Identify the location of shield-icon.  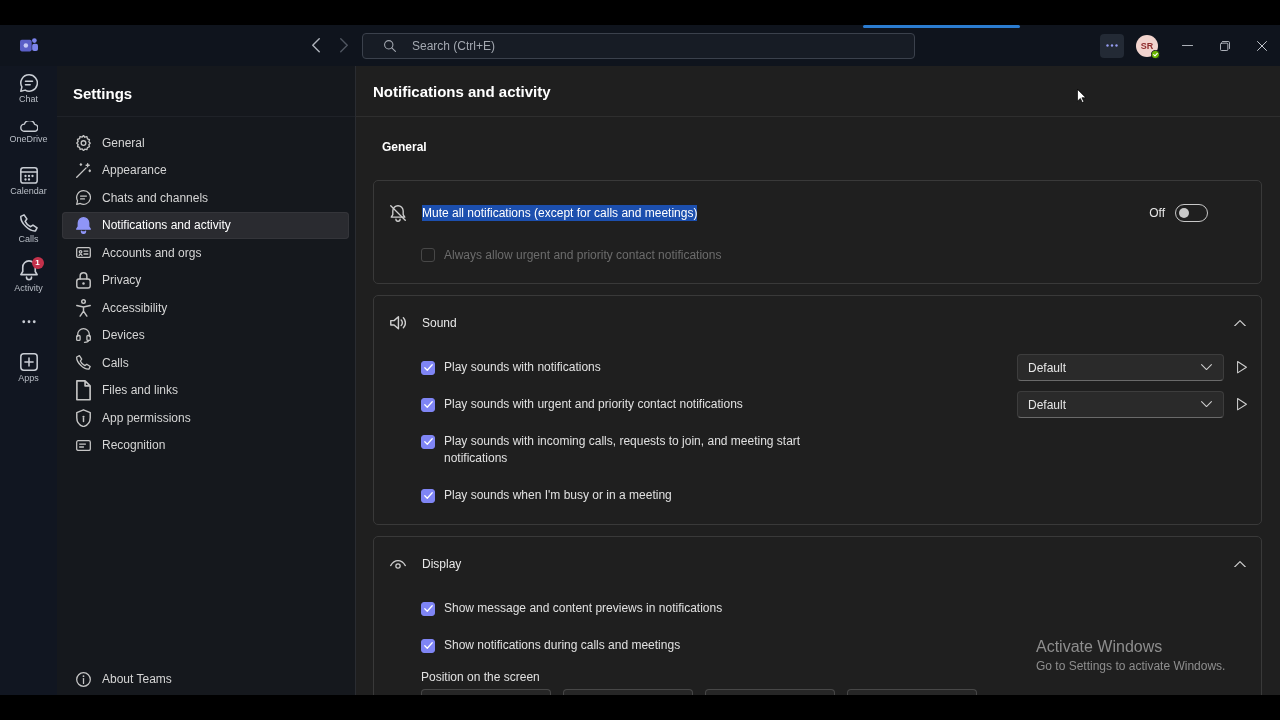
(83, 417).